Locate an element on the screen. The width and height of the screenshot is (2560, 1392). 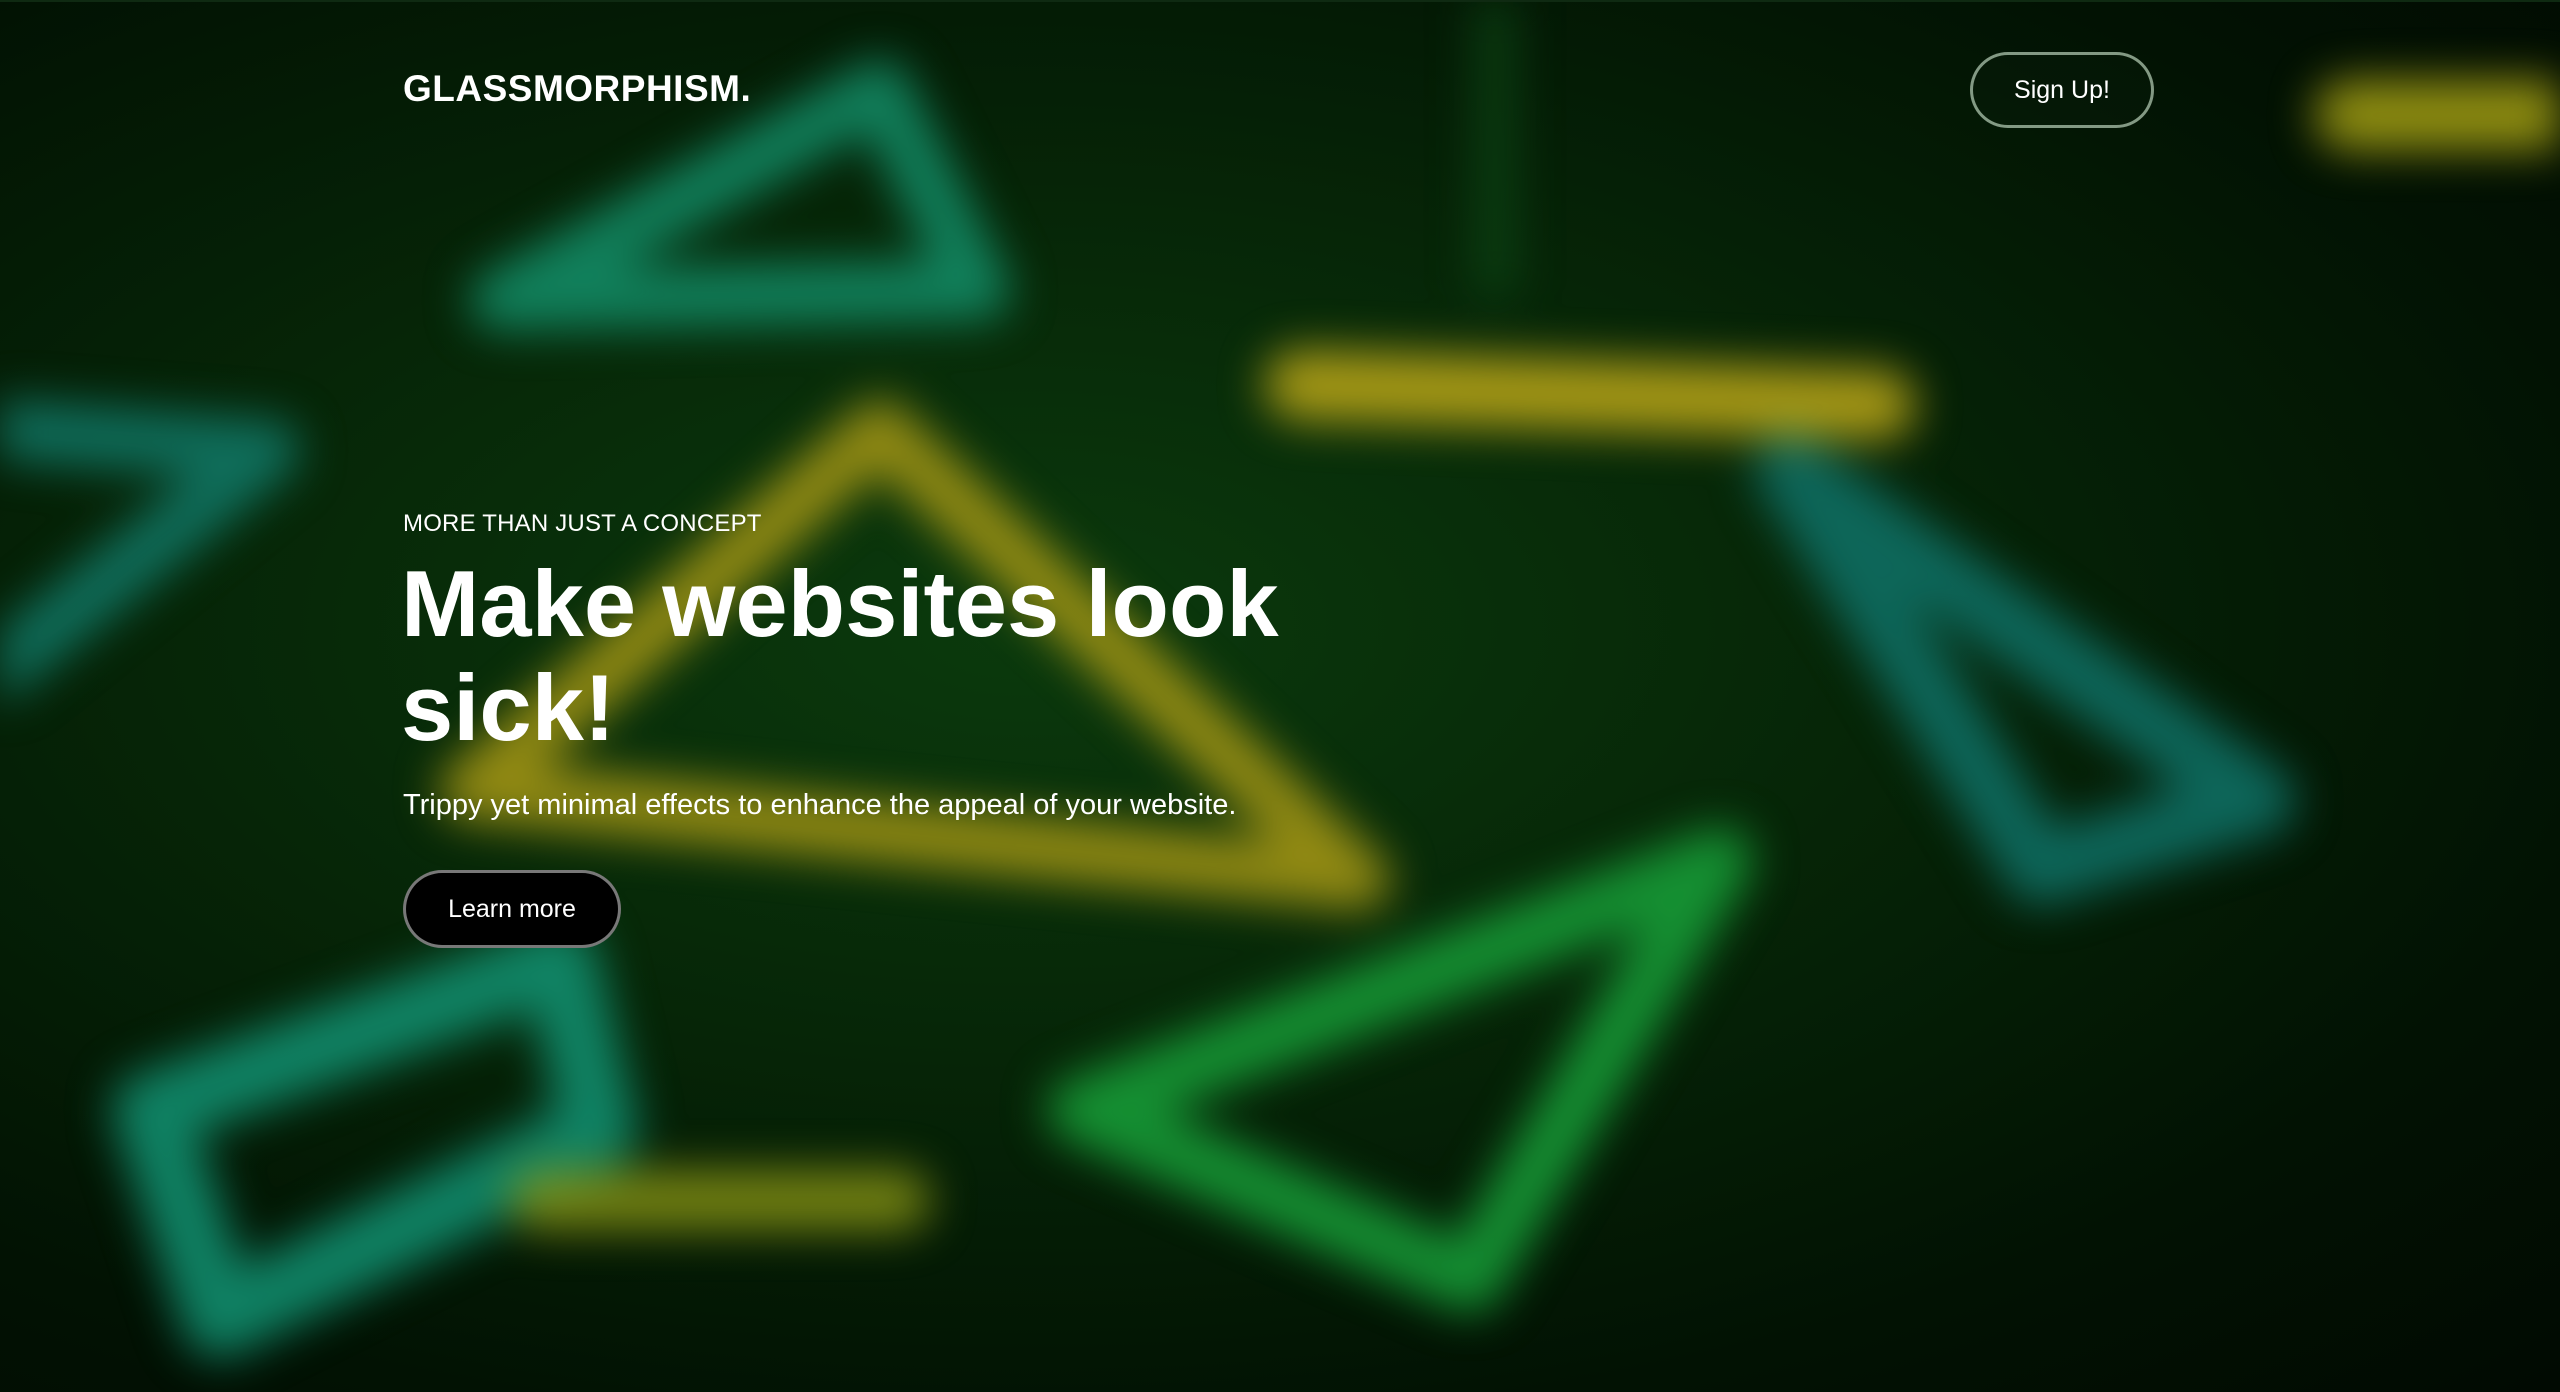
logo: GLASSMORPHISM. is located at coordinates (577, 89).